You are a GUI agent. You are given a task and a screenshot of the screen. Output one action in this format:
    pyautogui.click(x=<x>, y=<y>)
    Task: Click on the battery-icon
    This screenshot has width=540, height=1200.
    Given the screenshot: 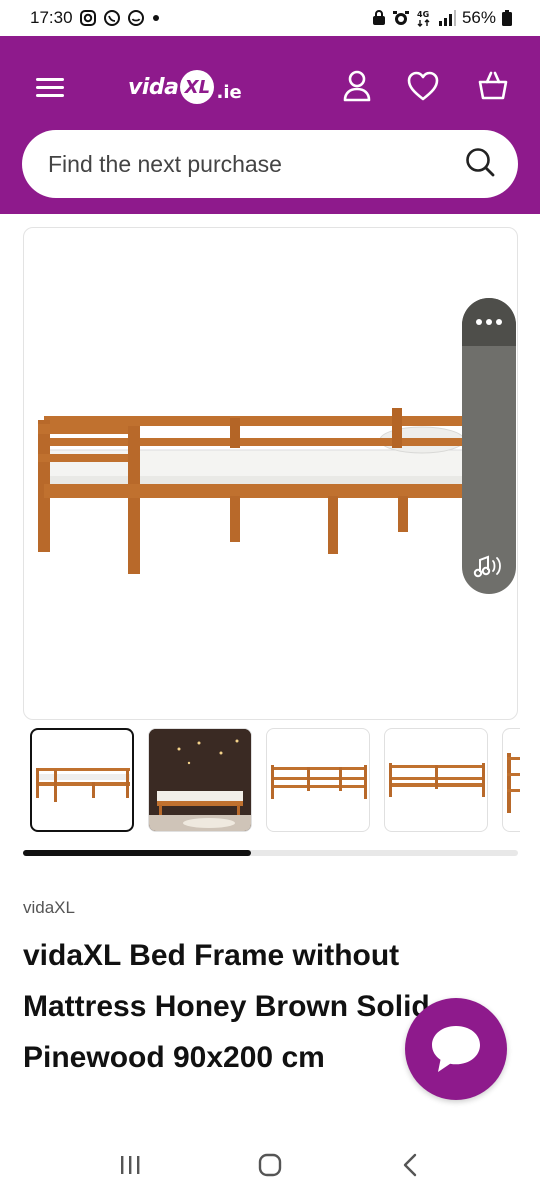 What is the action you would take?
    pyautogui.click(x=507, y=18)
    